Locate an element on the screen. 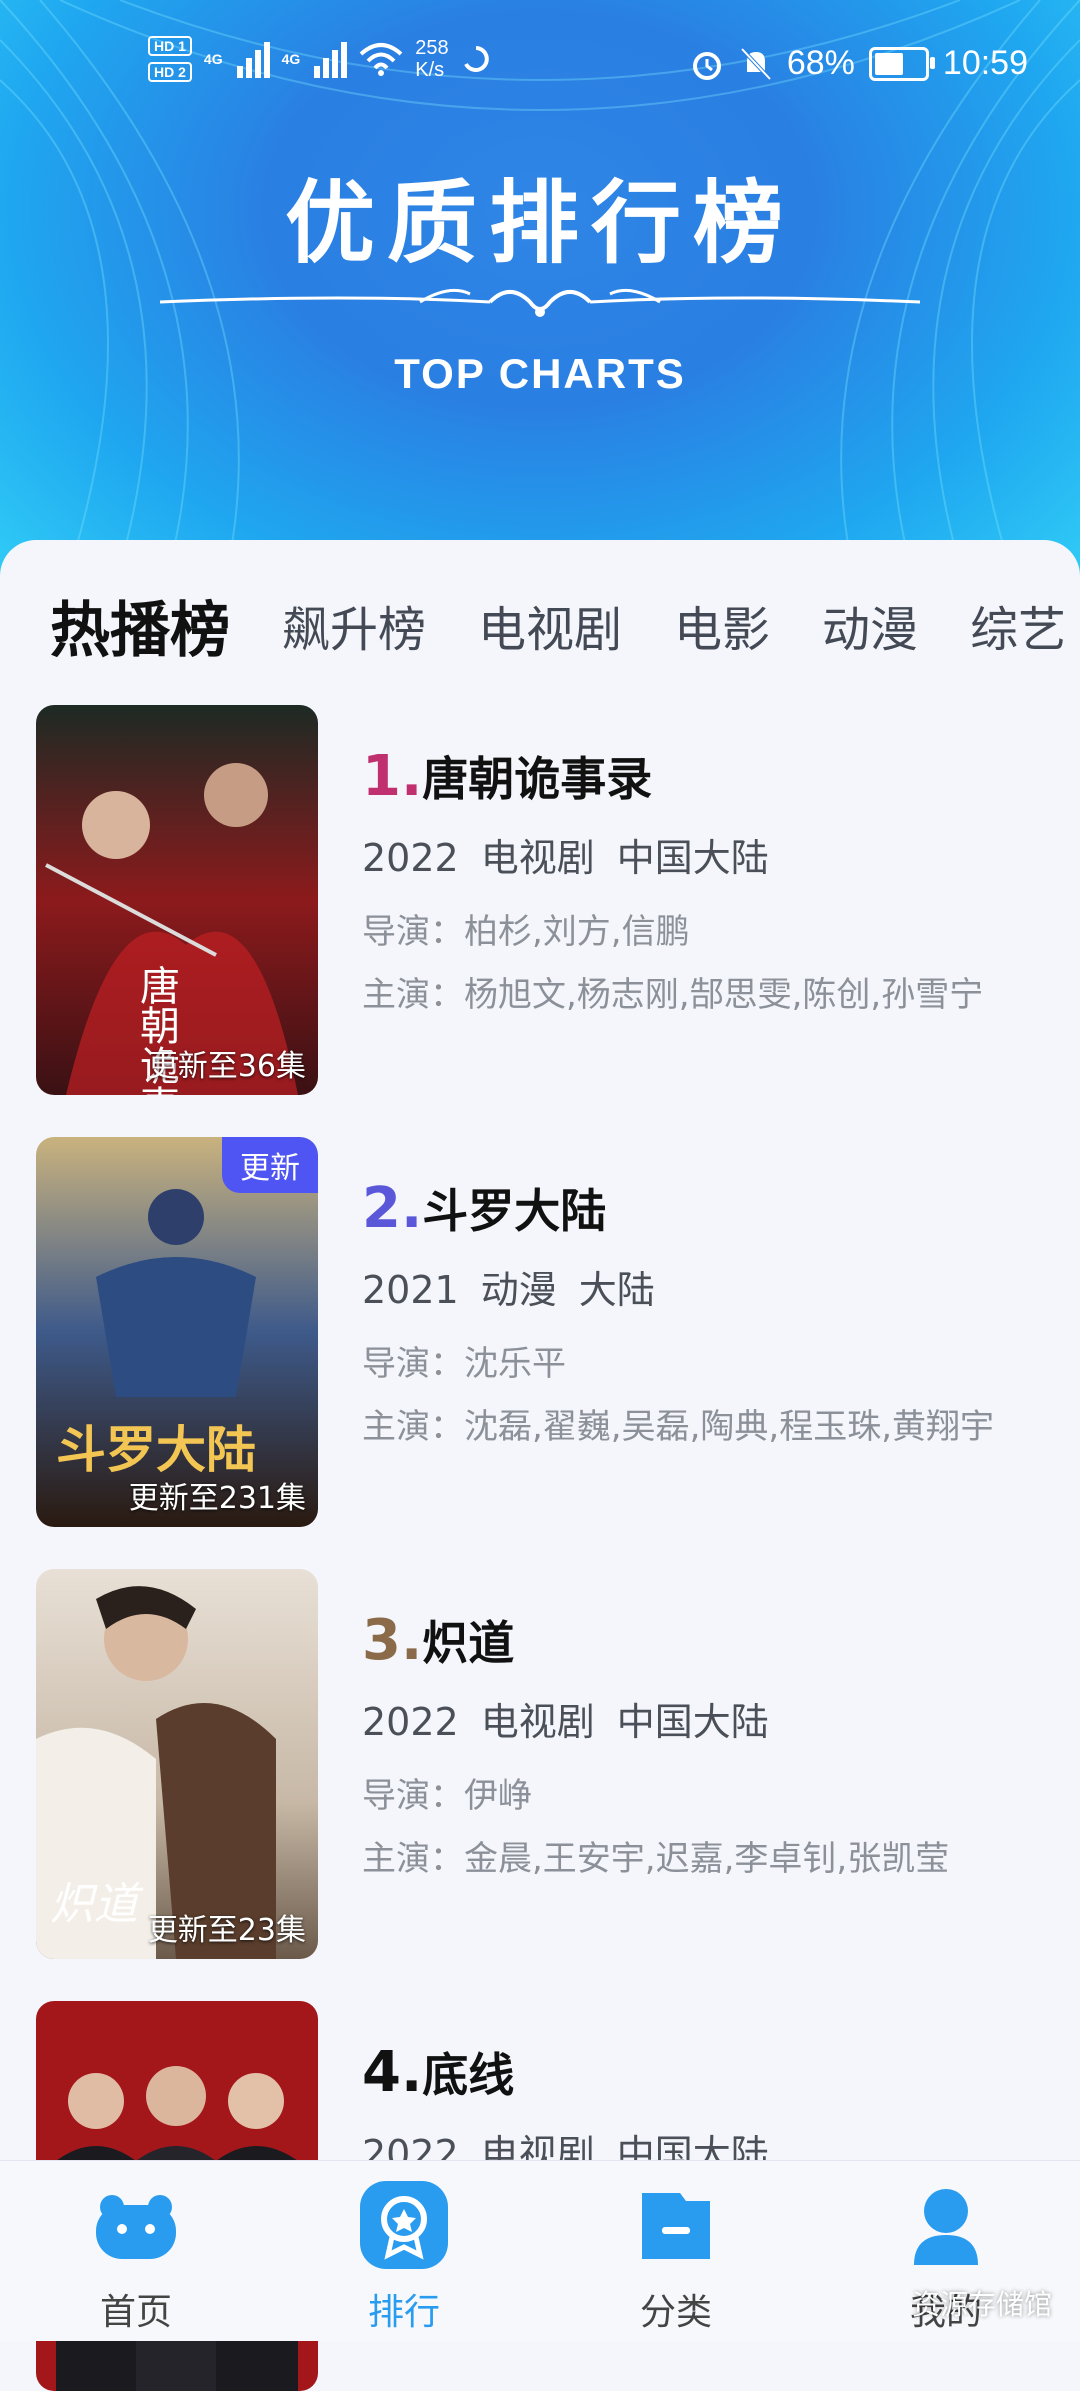 Image resolution: width=1080 pixels, height=2391 pixels. signal-icon is located at coordinates (253, 59).